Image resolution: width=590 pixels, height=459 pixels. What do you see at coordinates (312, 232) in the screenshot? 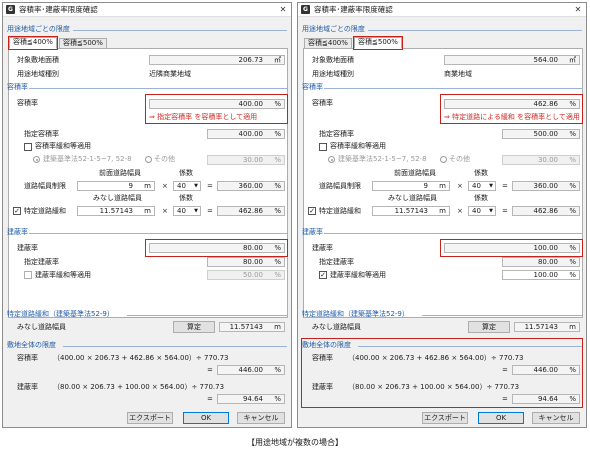
I see `bcr-section-header: 建蔽率` at bounding box center [312, 232].